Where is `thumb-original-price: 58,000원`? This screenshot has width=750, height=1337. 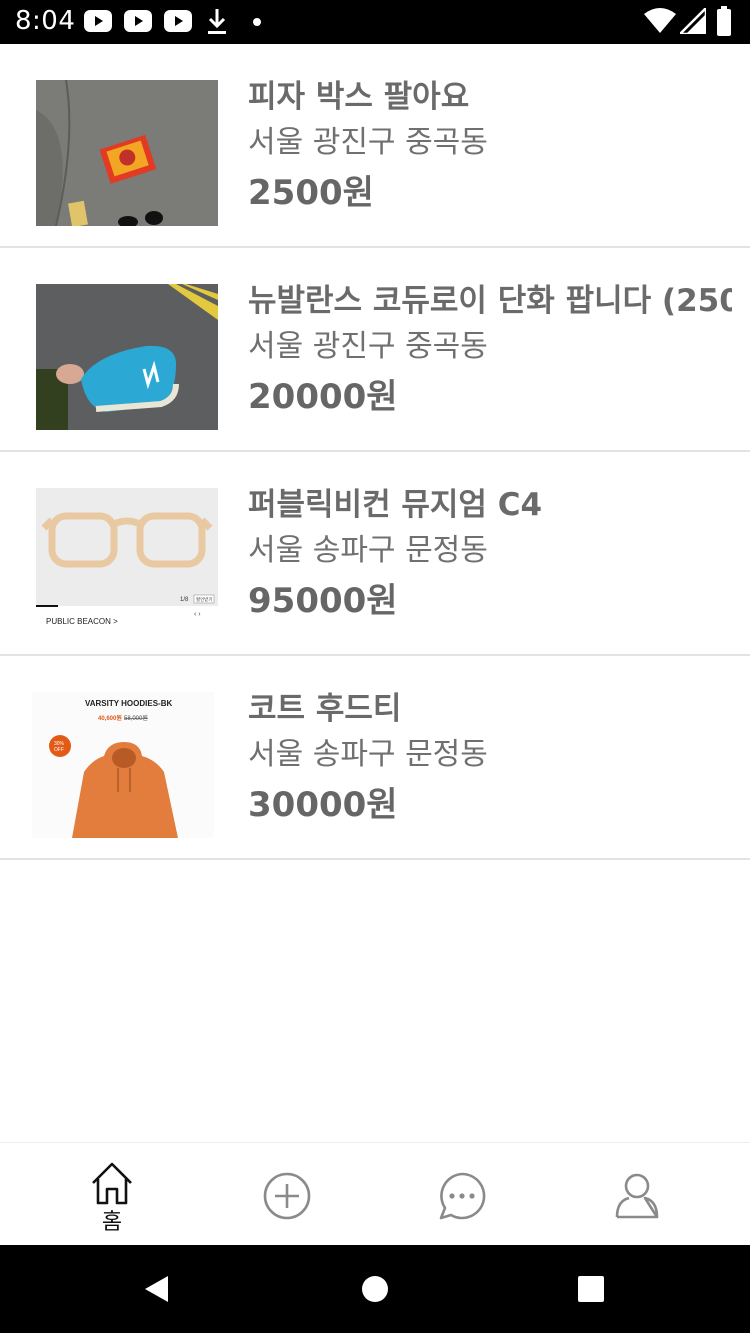 thumb-original-price: 58,000원 is located at coordinates (136, 718).